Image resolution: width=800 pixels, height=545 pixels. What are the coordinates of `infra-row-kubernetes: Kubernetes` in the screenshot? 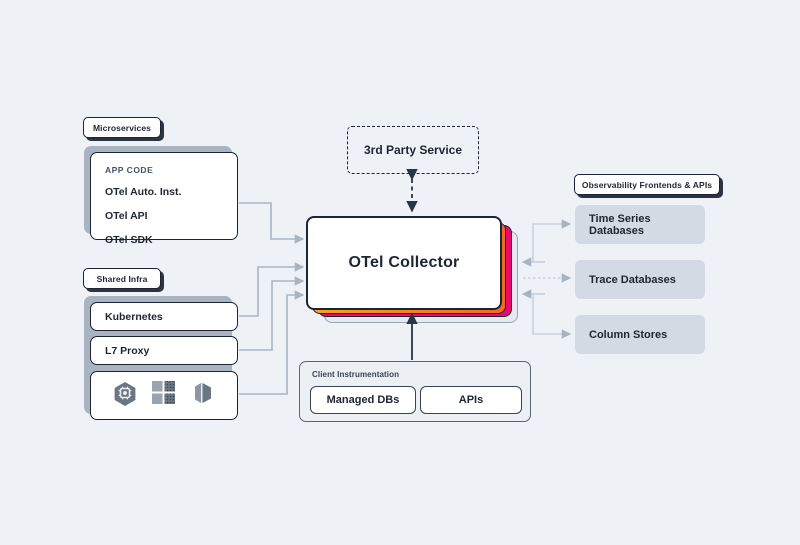 It's located at (164, 316).